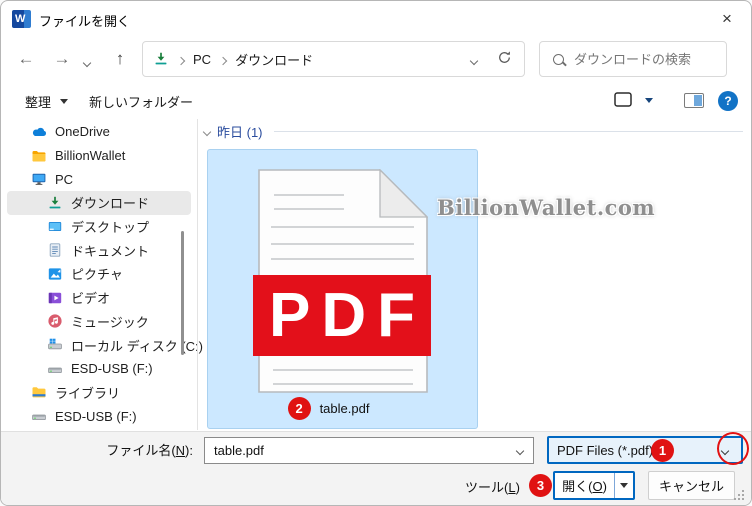 This screenshot has height=506, width=752. Describe the element at coordinates (99, 156) in the screenshot. I see `sidebar-item-billionwallet: BillionWallet` at that location.